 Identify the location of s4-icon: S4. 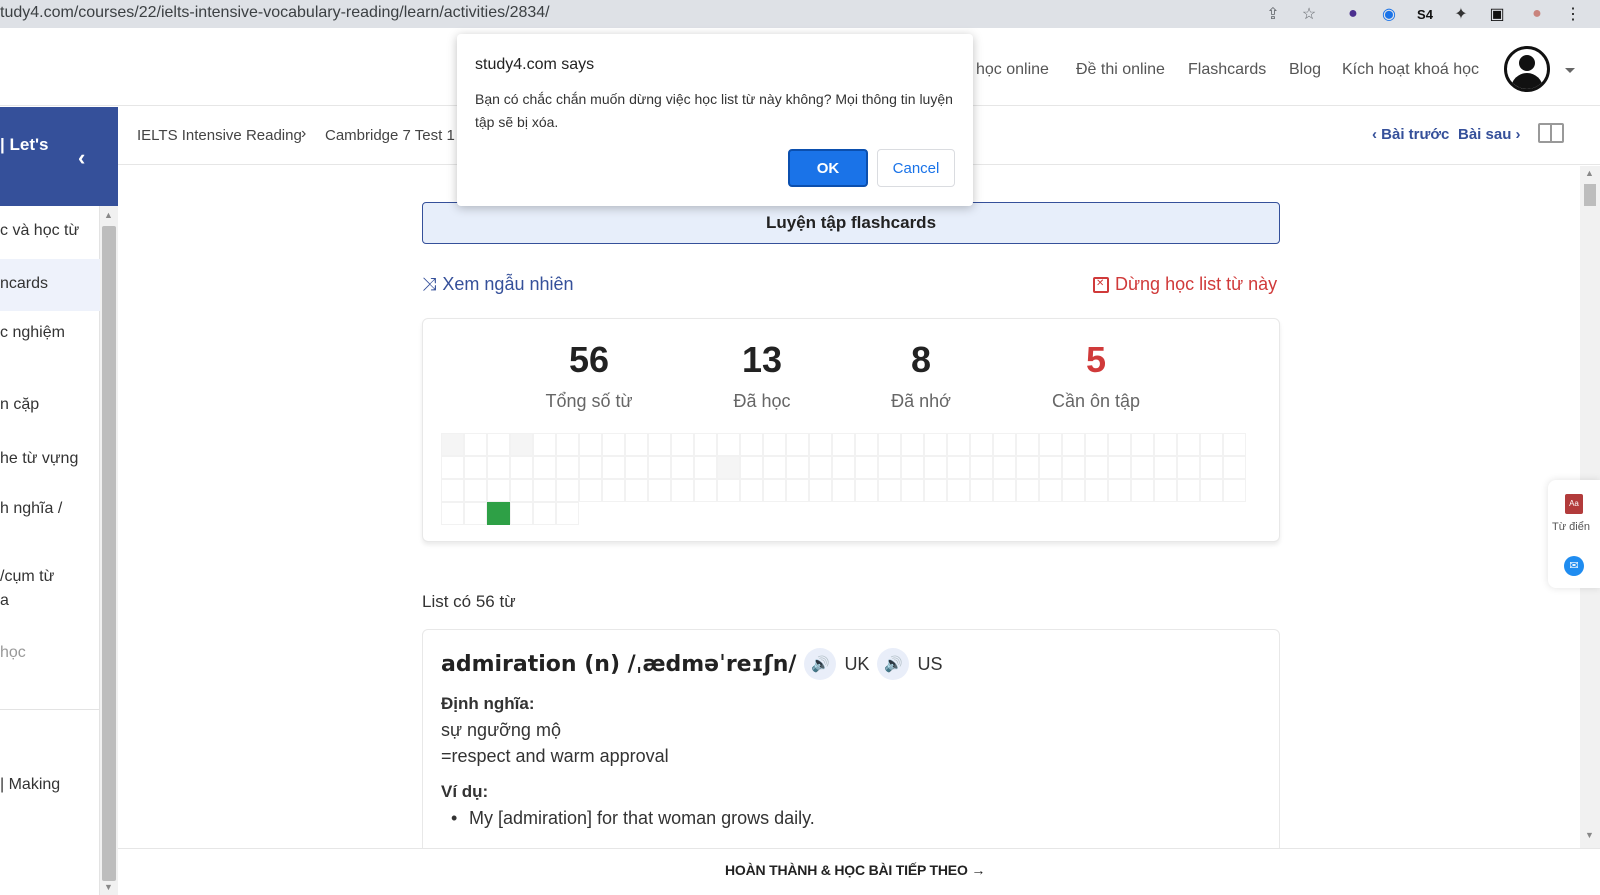
(1425, 14).